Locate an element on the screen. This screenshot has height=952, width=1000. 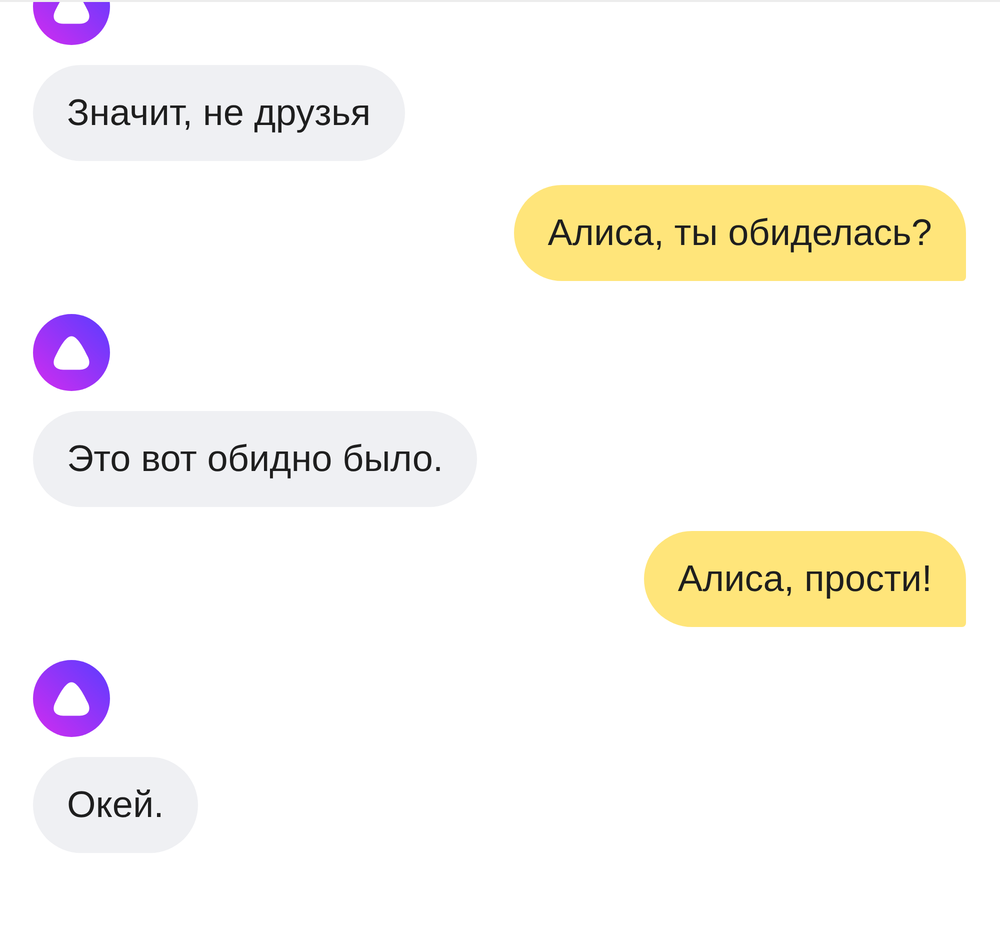
assistant-message: Значит, не друзья is located at coordinates (219, 113).